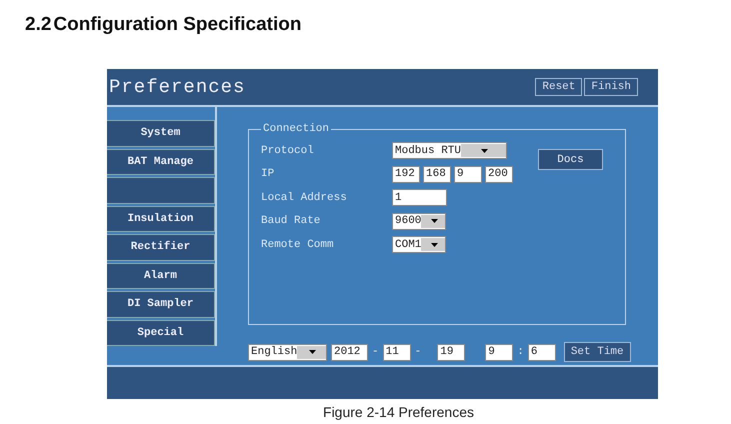 This screenshot has width=731, height=424. What do you see at coordinates (298, 244) in the screenshot?
I see `field-label: Remote Comm` at bounding box center [298, 244].